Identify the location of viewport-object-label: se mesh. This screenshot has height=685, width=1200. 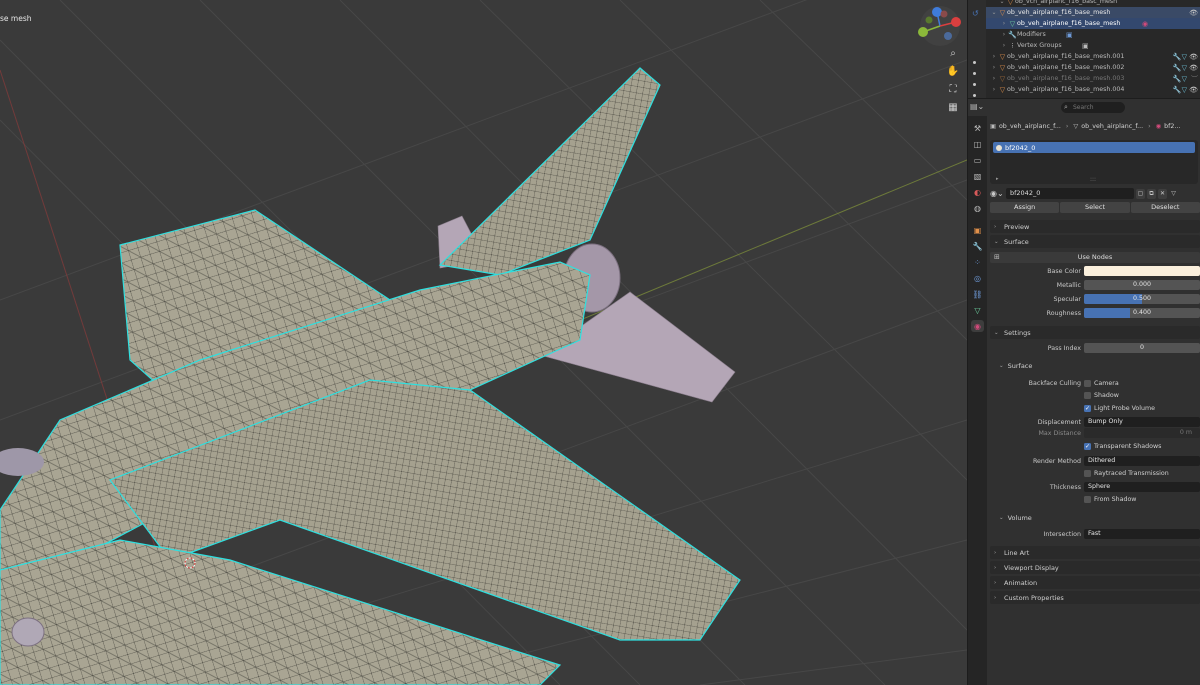
(16, 18).